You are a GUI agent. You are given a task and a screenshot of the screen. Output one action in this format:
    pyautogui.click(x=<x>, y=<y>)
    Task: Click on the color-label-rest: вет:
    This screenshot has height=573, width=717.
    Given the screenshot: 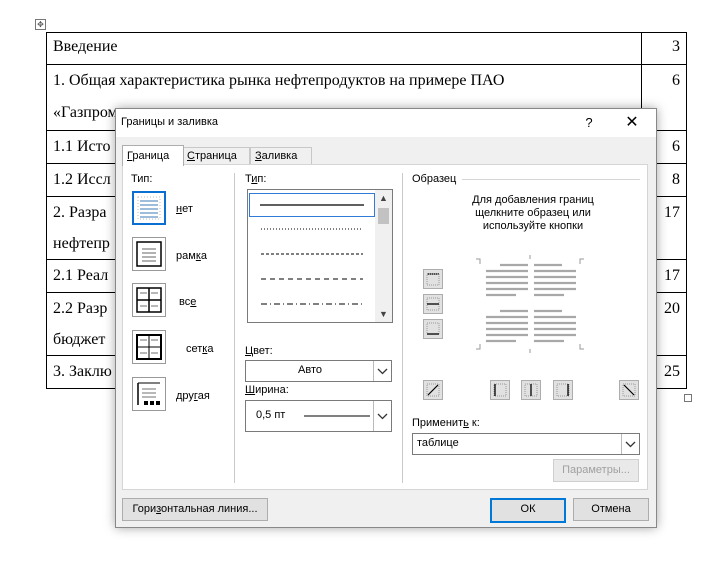 What is the action you would take?
    pyautogui.click(x=263, y=351)
    